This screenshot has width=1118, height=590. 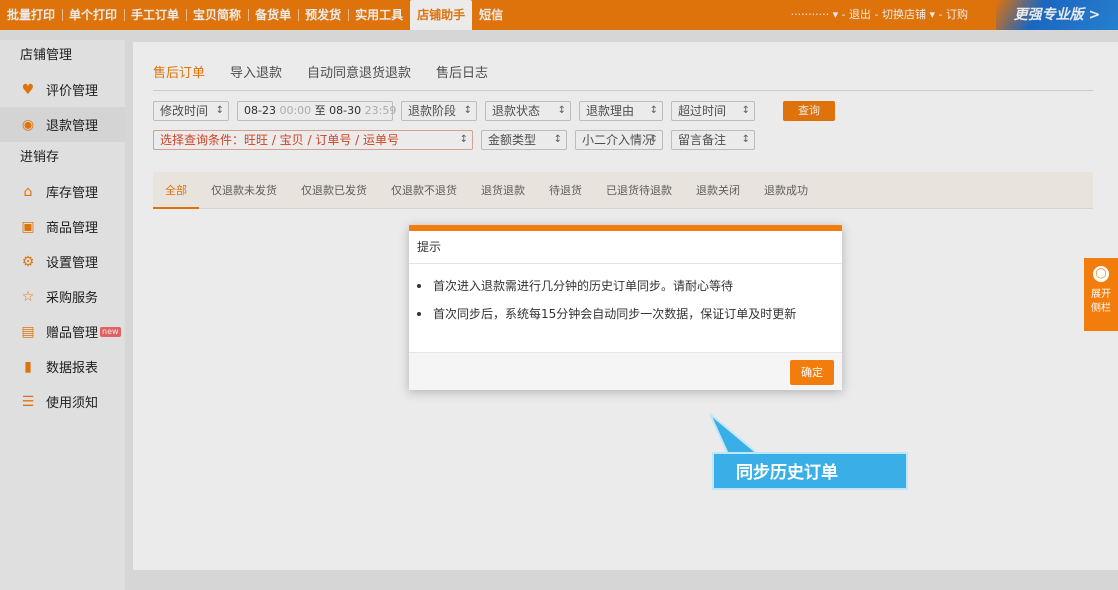 I want to click on xiaoer-intervention-select: 小二介入情况, so click(x=619, y=140).